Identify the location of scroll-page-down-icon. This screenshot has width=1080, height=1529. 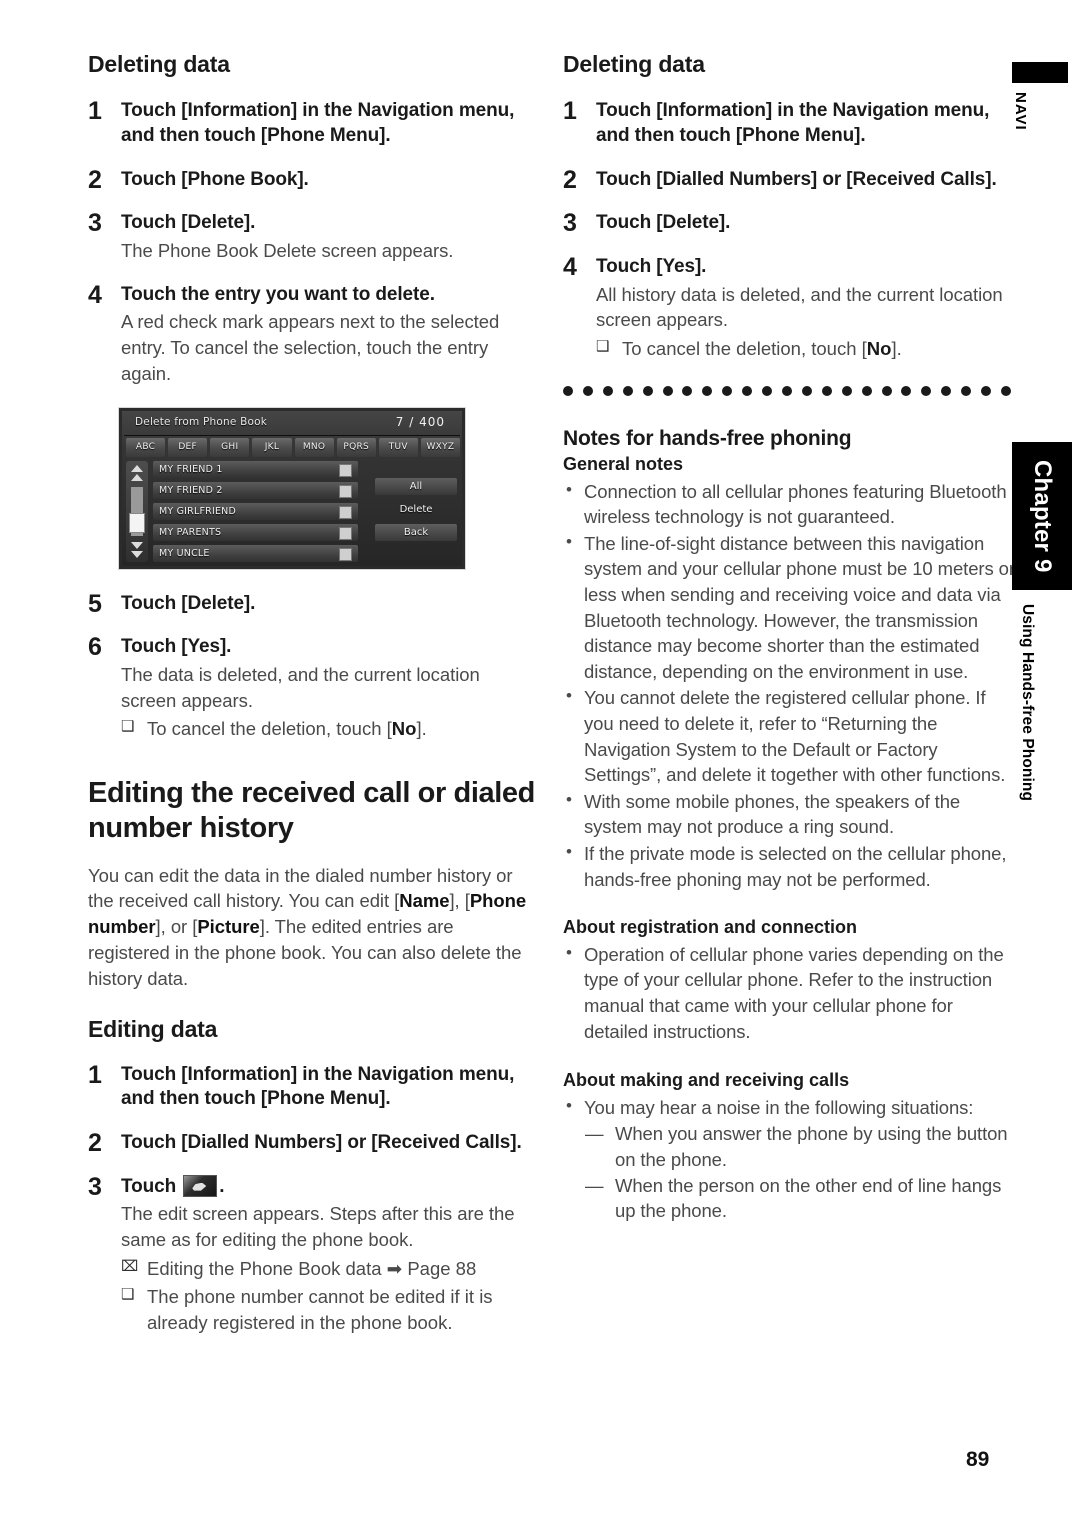
(137, 545).